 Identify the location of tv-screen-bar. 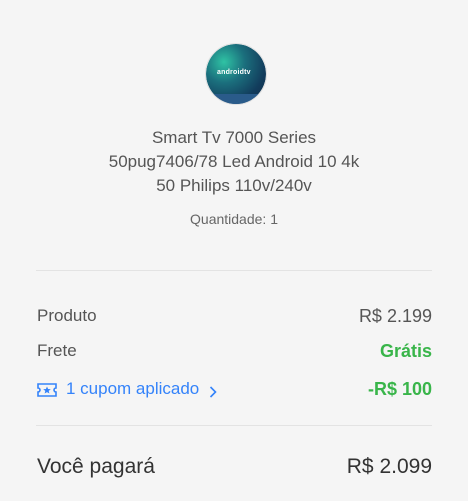
(236, 99).